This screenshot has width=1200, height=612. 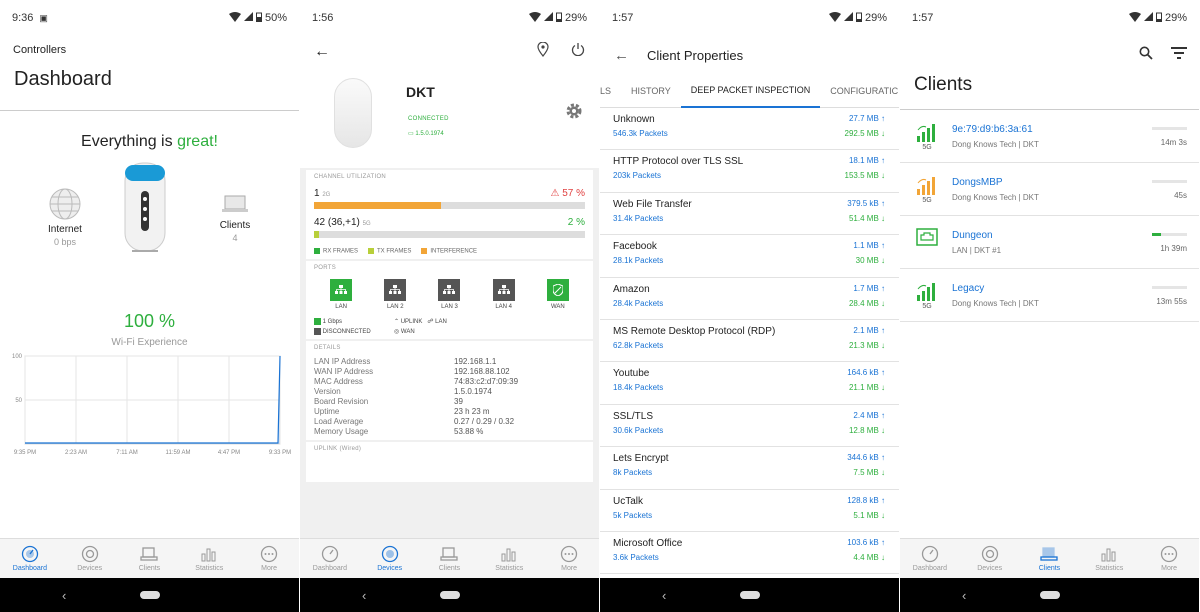 I want to click on status-time: 1:56, so click(x=323, y=18).